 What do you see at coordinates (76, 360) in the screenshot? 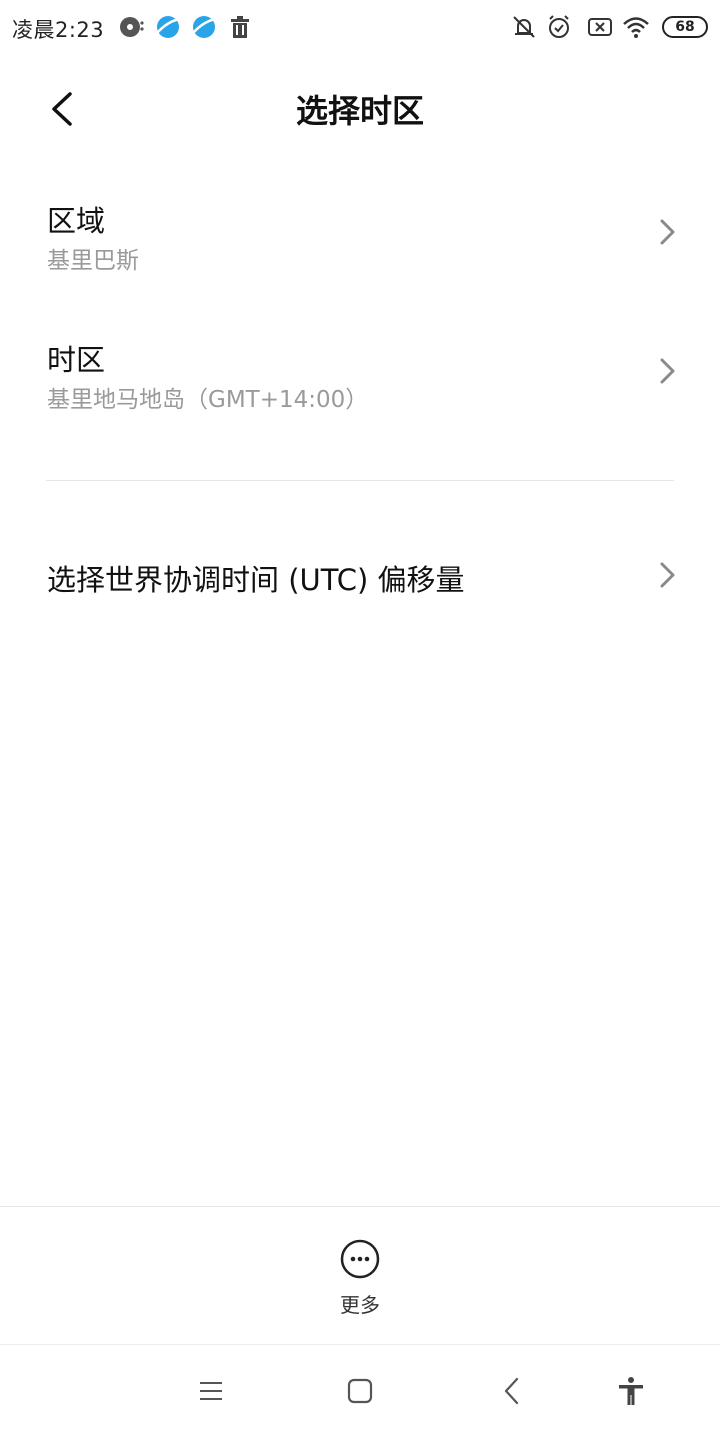
I see `timezone-label: 时区` at bounding box center [76, 360].